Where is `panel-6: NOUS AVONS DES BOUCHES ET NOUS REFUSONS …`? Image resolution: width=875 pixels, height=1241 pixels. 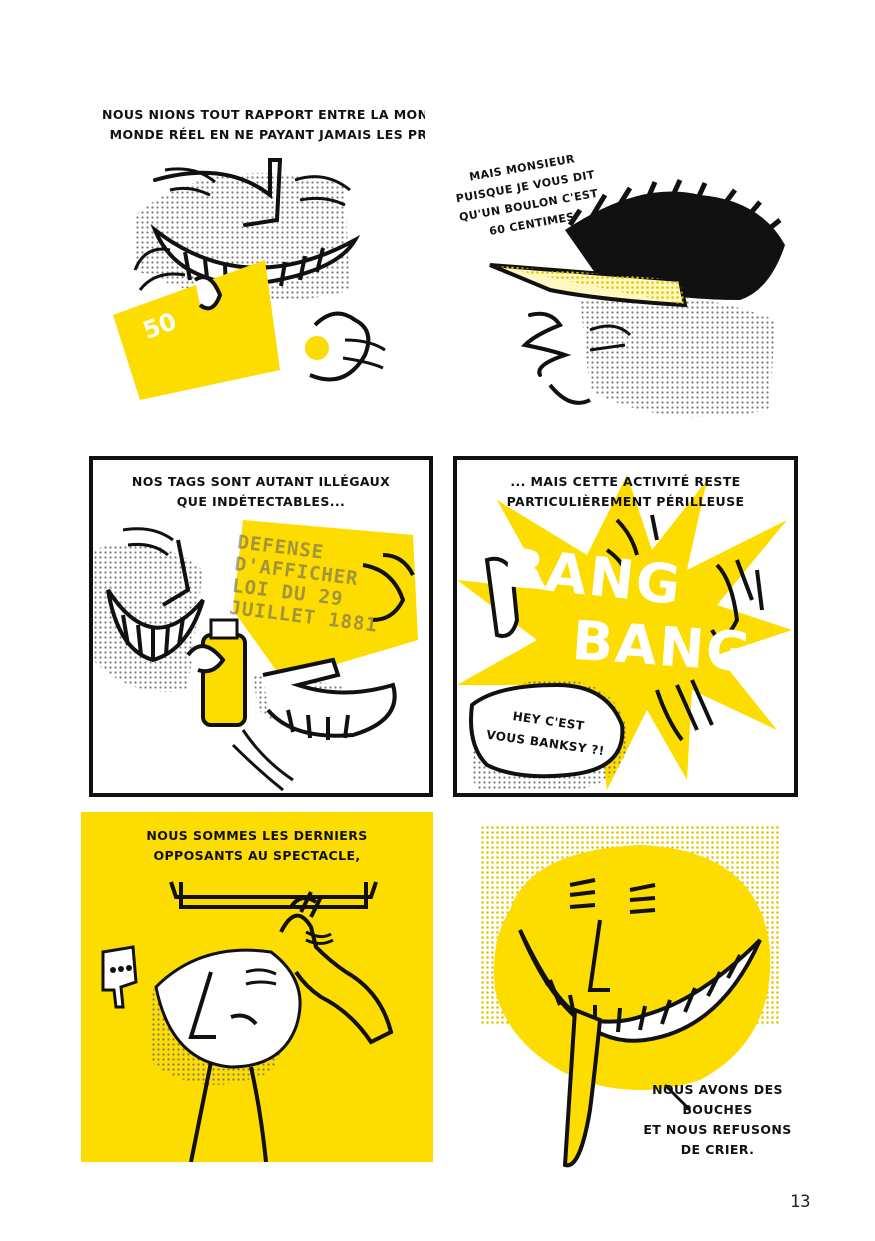 panel-6: NOUS AVONS DES BOUCHES ET NOUS REFUSONS … is located at coordinates (635, 997).